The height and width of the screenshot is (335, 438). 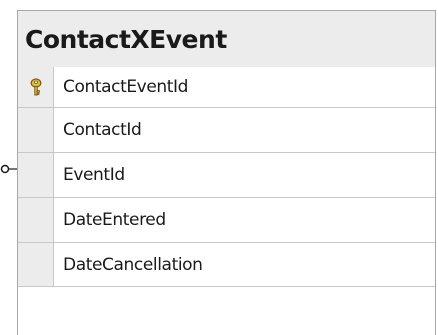 What do you see at coordinates (126, 39) in the screenshot?
I see `table-title: ContactXEvent` at bounding box center [126, 39].